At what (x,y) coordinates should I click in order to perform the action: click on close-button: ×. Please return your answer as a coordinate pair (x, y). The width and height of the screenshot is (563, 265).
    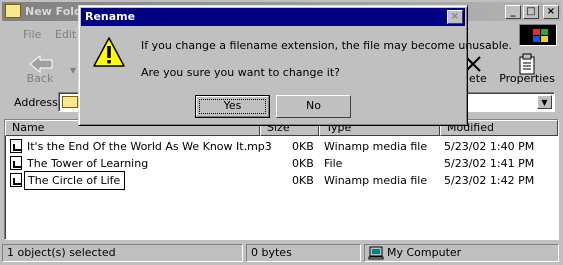
    Looking at the image, I should click on (551, 12).